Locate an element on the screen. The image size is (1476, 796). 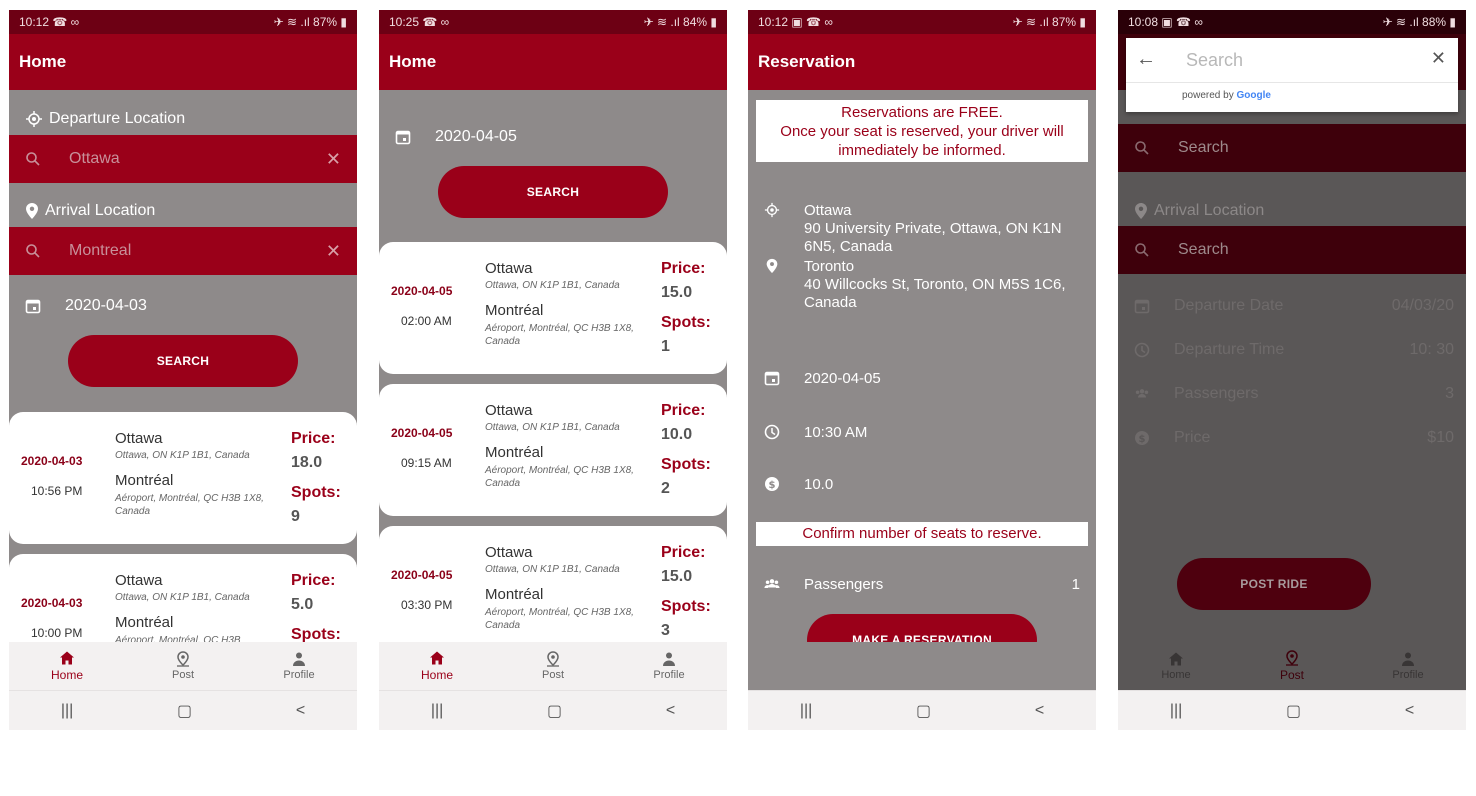
confirm-seats-label: Confirm number of seats to reserve. is located at coordinates (922, 534).